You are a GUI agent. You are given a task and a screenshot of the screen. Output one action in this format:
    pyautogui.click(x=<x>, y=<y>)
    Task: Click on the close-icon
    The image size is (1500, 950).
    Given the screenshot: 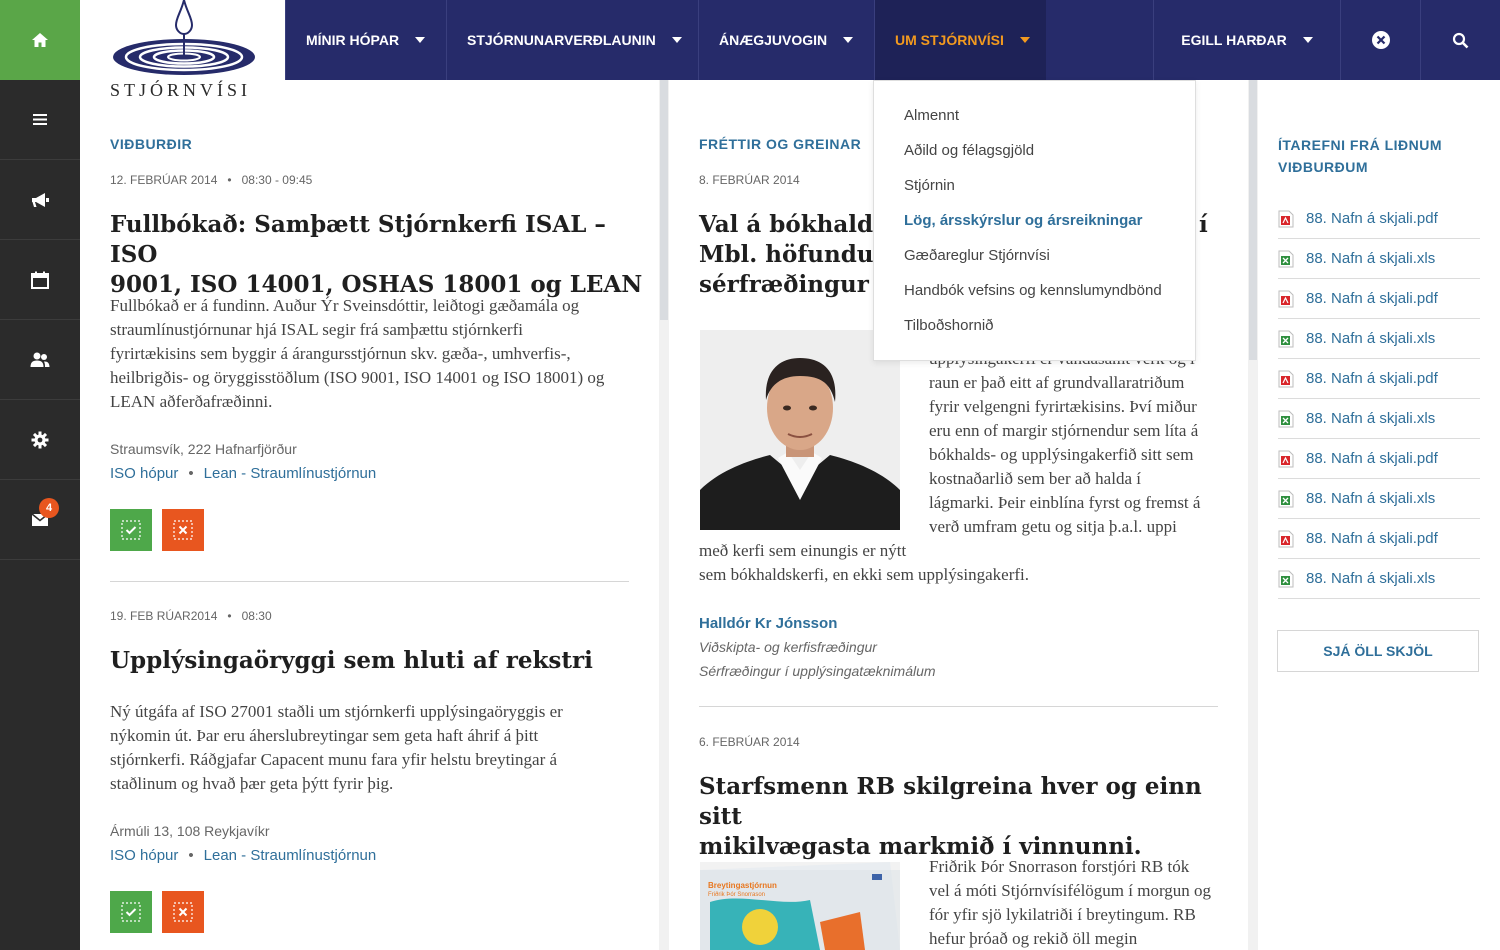 What is the action you would take?
    pyautogui.click(x=183, y=912)
    